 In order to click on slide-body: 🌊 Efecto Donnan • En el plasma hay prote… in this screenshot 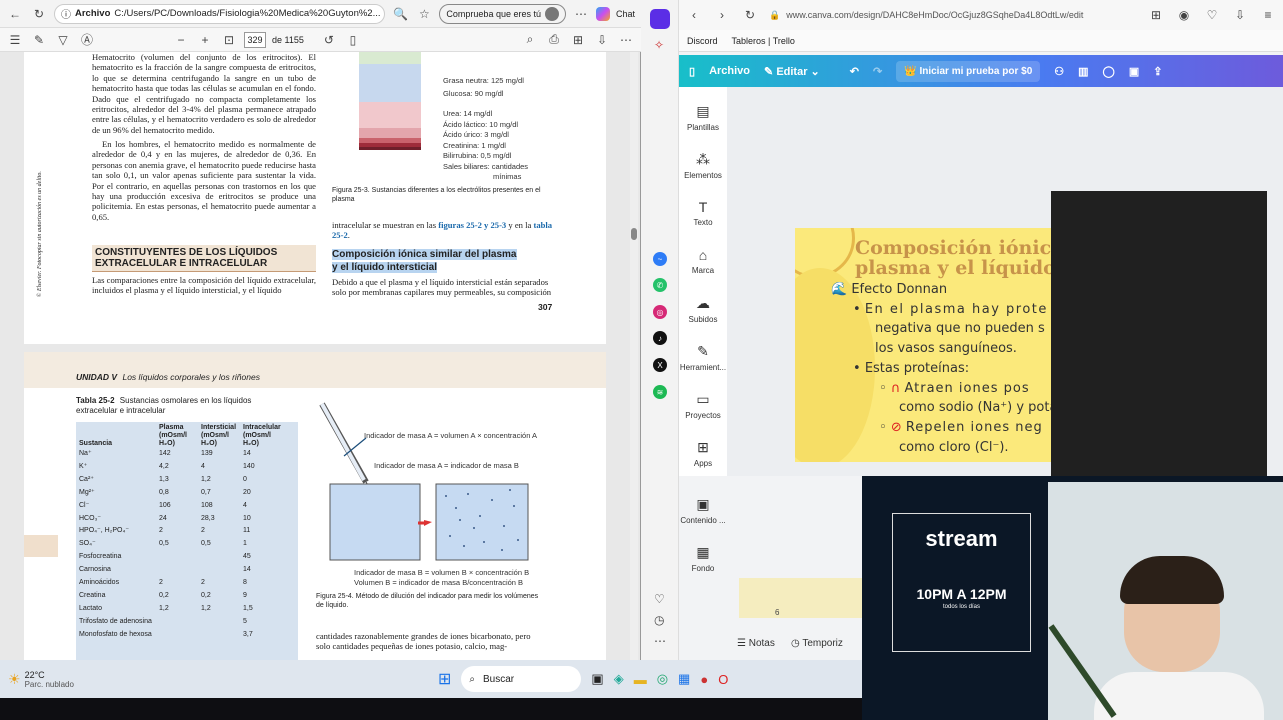, I will do `click(943, 368)`.